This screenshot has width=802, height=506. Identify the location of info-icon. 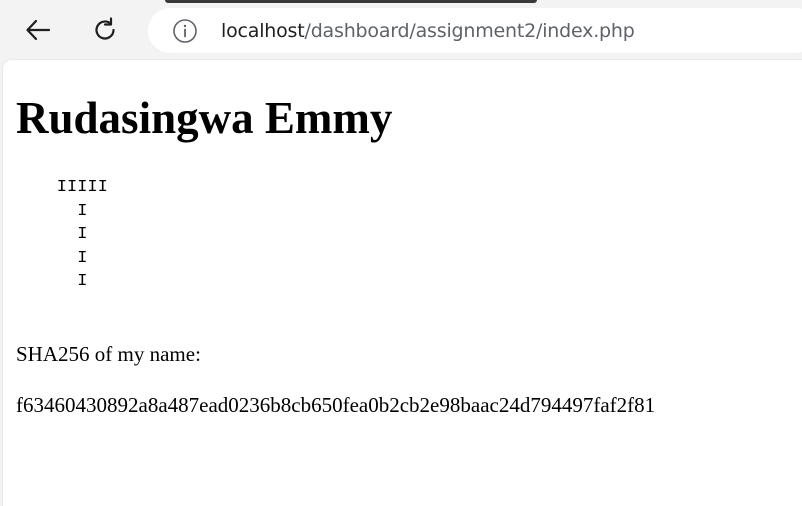
(185, 31).